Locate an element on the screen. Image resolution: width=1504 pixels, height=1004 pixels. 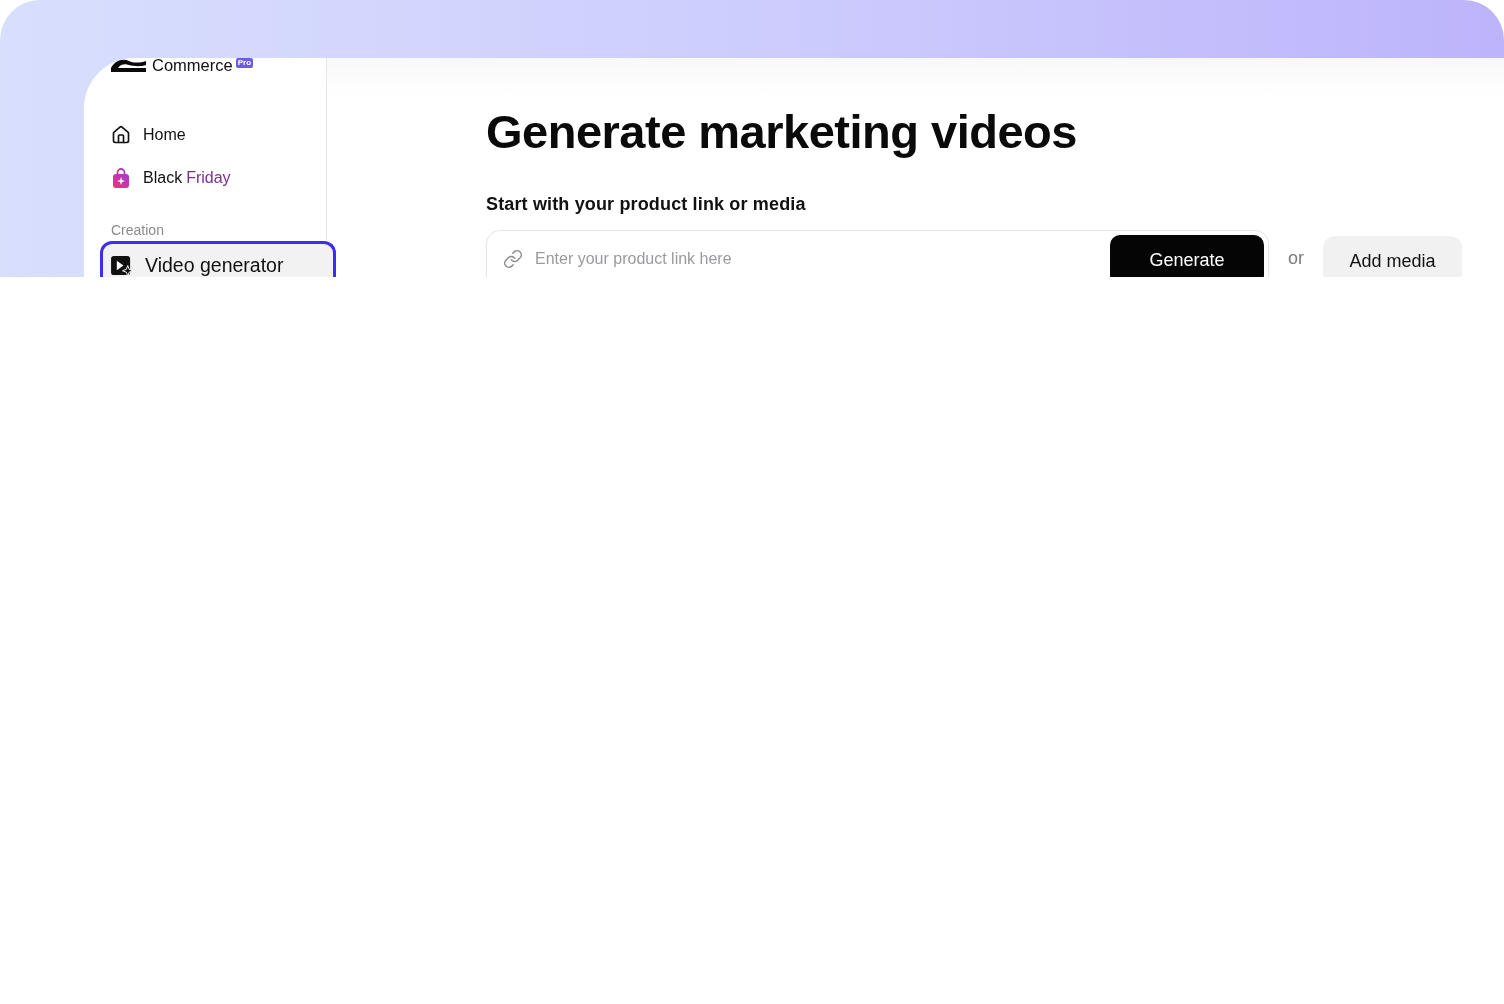
nav-label: Video generator is located at coordinates (214, 265).